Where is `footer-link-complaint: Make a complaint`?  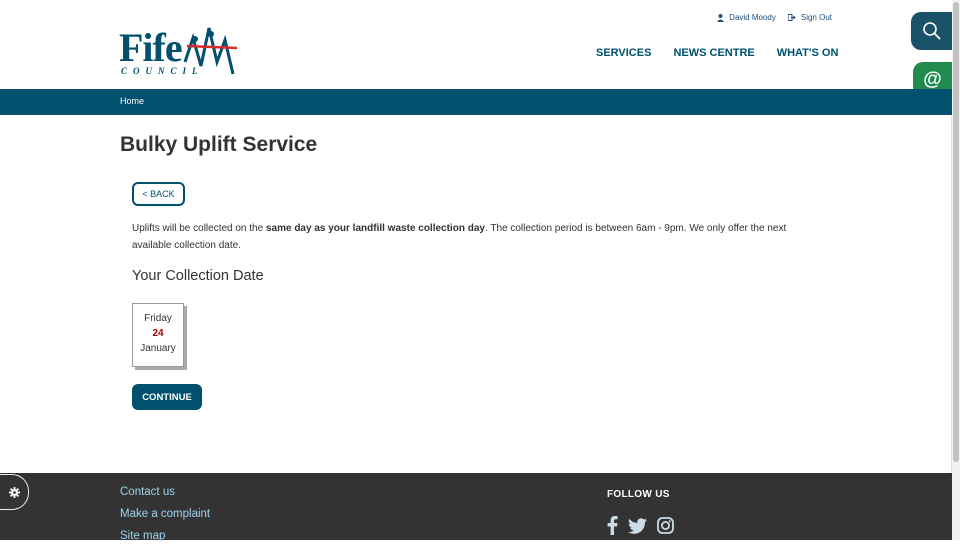
footer-link-complaint: Make a complaint is located at coordinates (165, 519).